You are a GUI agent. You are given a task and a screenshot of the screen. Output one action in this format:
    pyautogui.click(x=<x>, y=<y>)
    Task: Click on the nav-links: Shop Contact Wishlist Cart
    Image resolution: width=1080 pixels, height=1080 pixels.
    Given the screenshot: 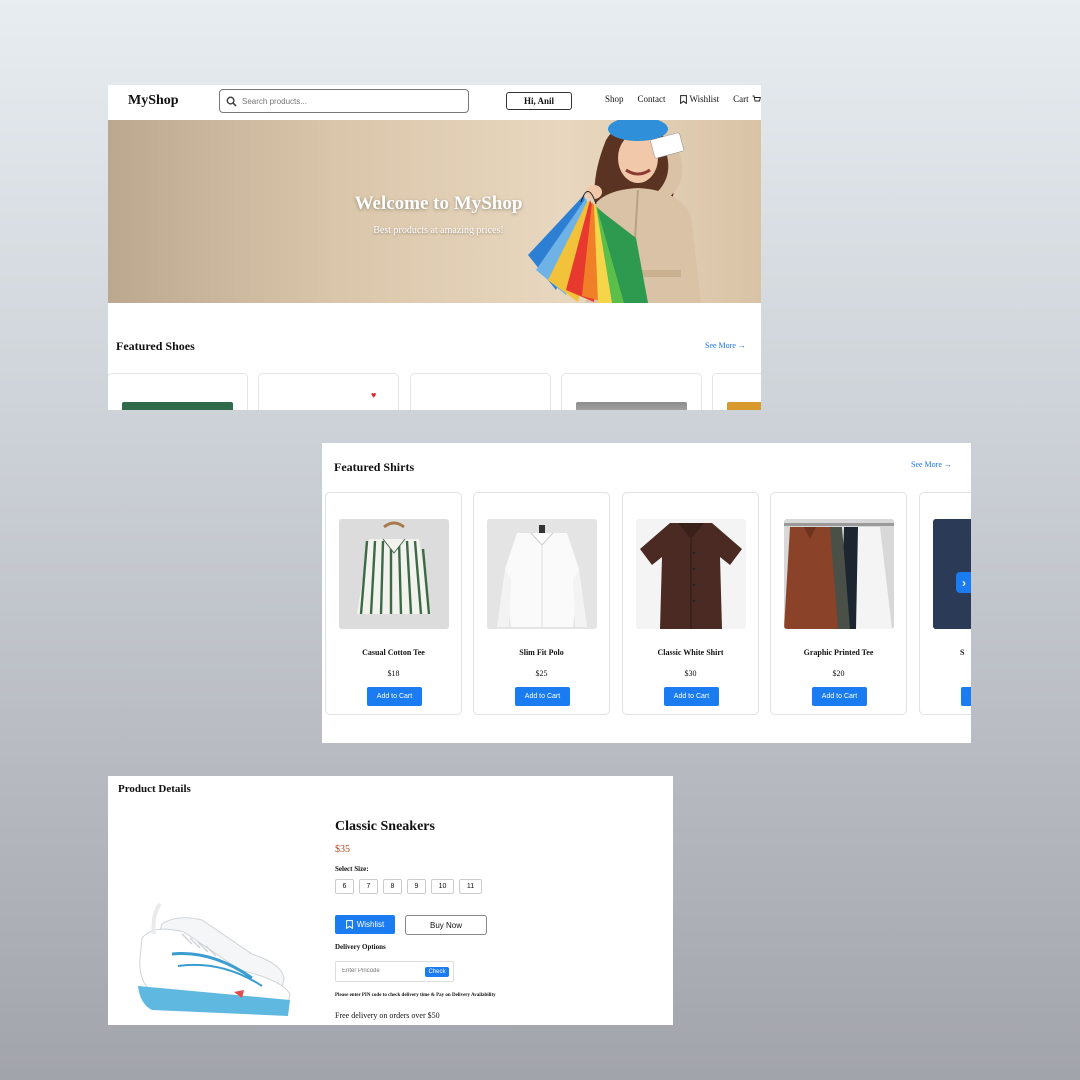 What is the action you would take?
    pyautogui.click(x=683, y=99)
    